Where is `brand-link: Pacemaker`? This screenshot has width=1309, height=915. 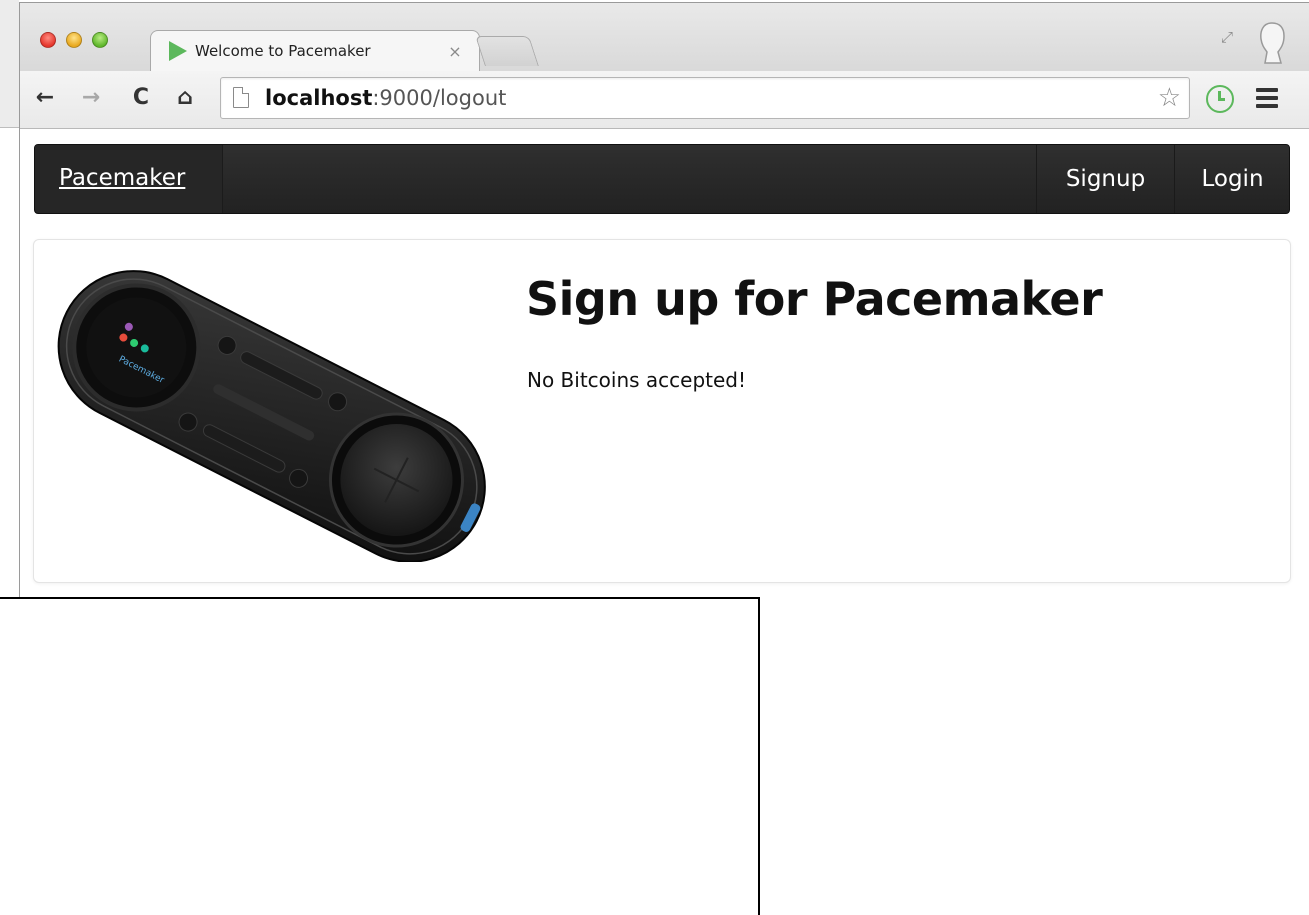
brand-link: Pacemaker is located at coordinates (122, 178).